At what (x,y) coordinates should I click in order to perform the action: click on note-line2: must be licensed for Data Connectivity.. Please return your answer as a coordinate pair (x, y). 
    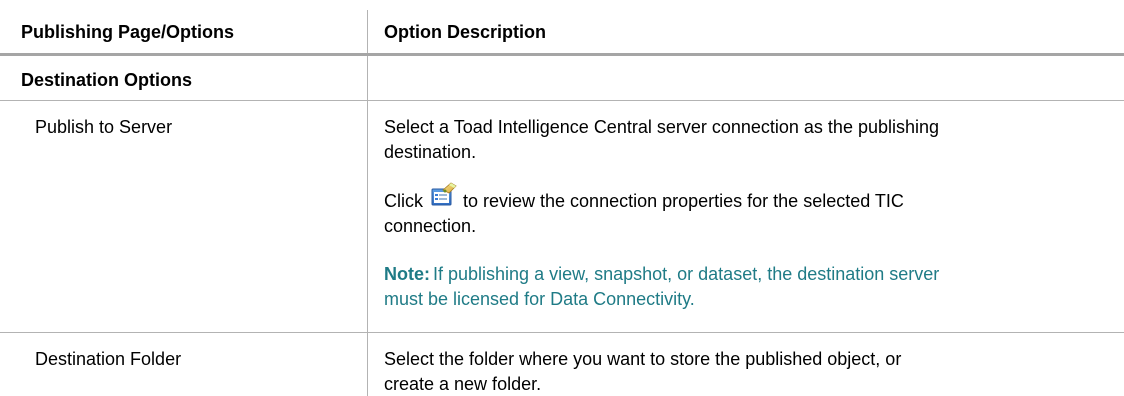
    Looking at the image, I should click on (539, 299).